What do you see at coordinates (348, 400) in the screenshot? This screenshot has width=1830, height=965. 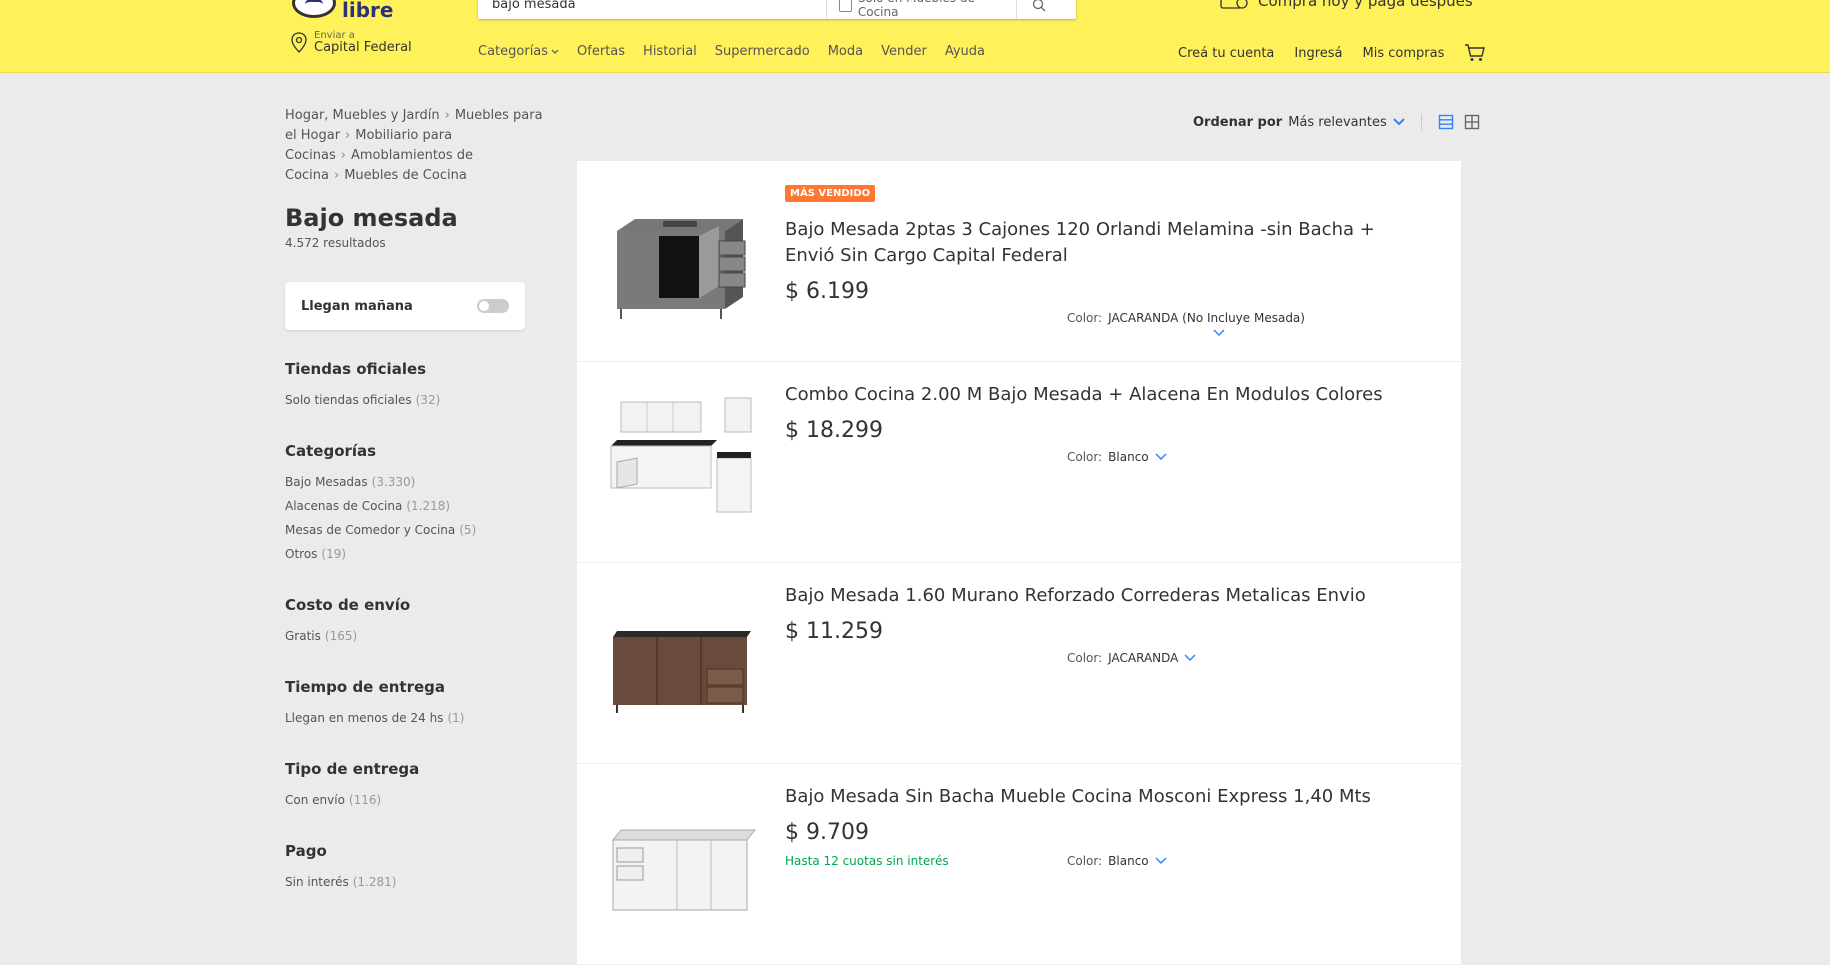 I see `filter-option-label: Solo tiendas oficiales` at bounding box center [348, 400].